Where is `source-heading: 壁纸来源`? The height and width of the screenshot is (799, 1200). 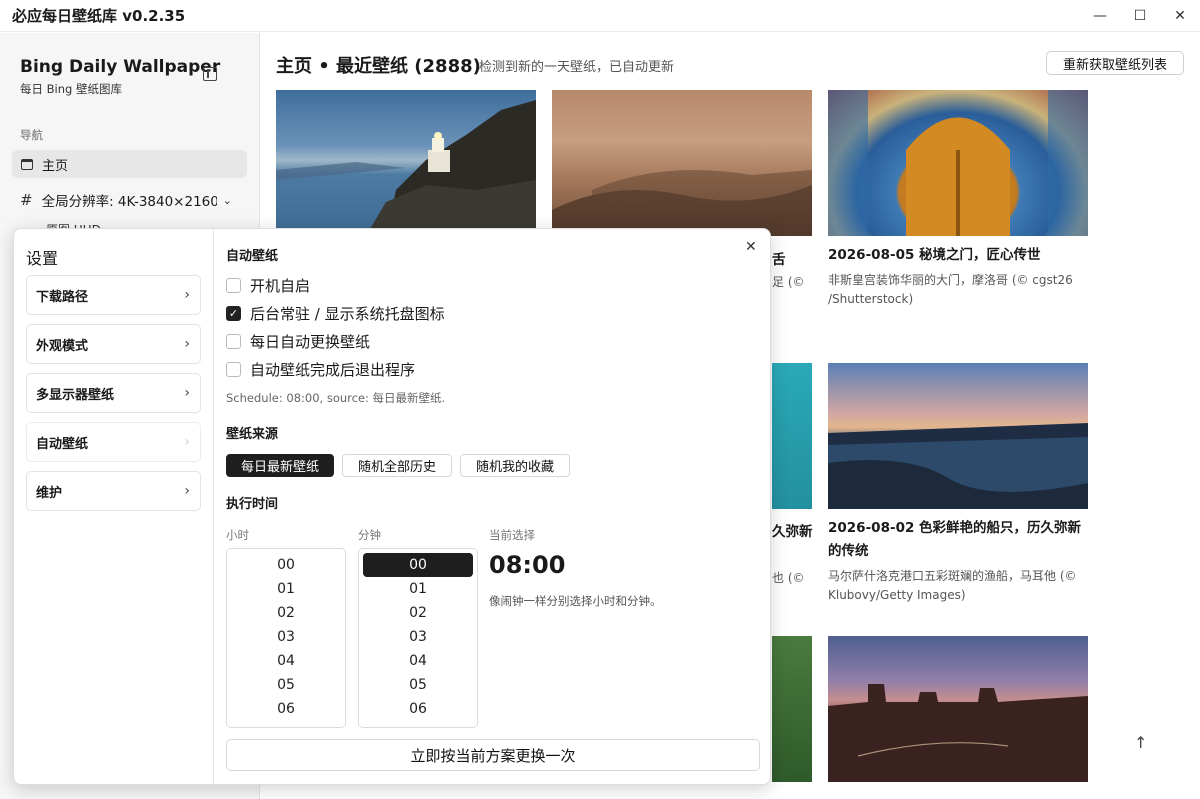
source-heading: 壁纸来源 is located at coordinates (252, 434).